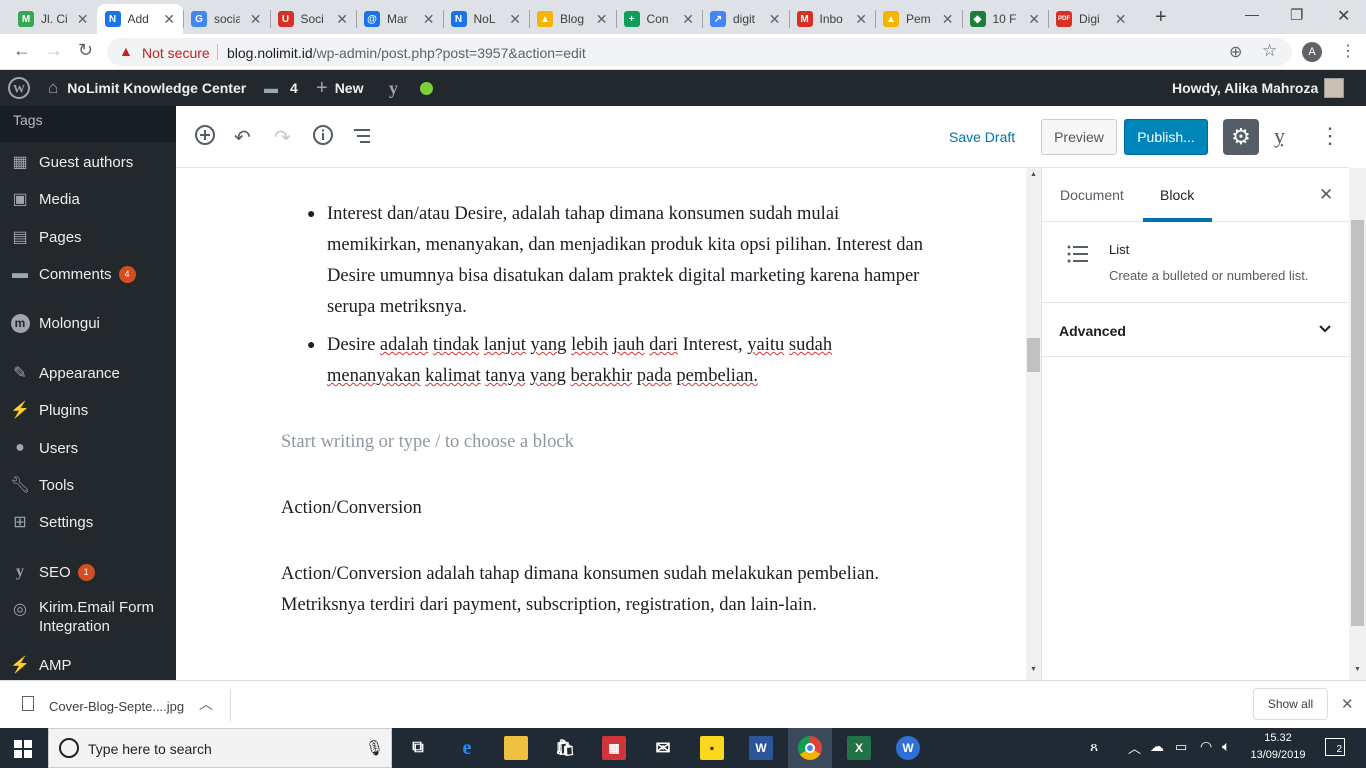 This screenshot has height=768, width=1366. What do you see at coordinates (663, 748) in the screenshot?
I see `mail-icon: ✉` at bounding box center [663, 748].